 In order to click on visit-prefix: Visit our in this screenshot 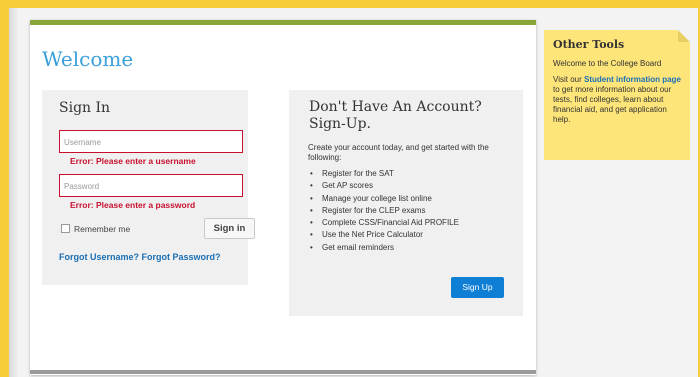, I will do `click(567, 79)`.